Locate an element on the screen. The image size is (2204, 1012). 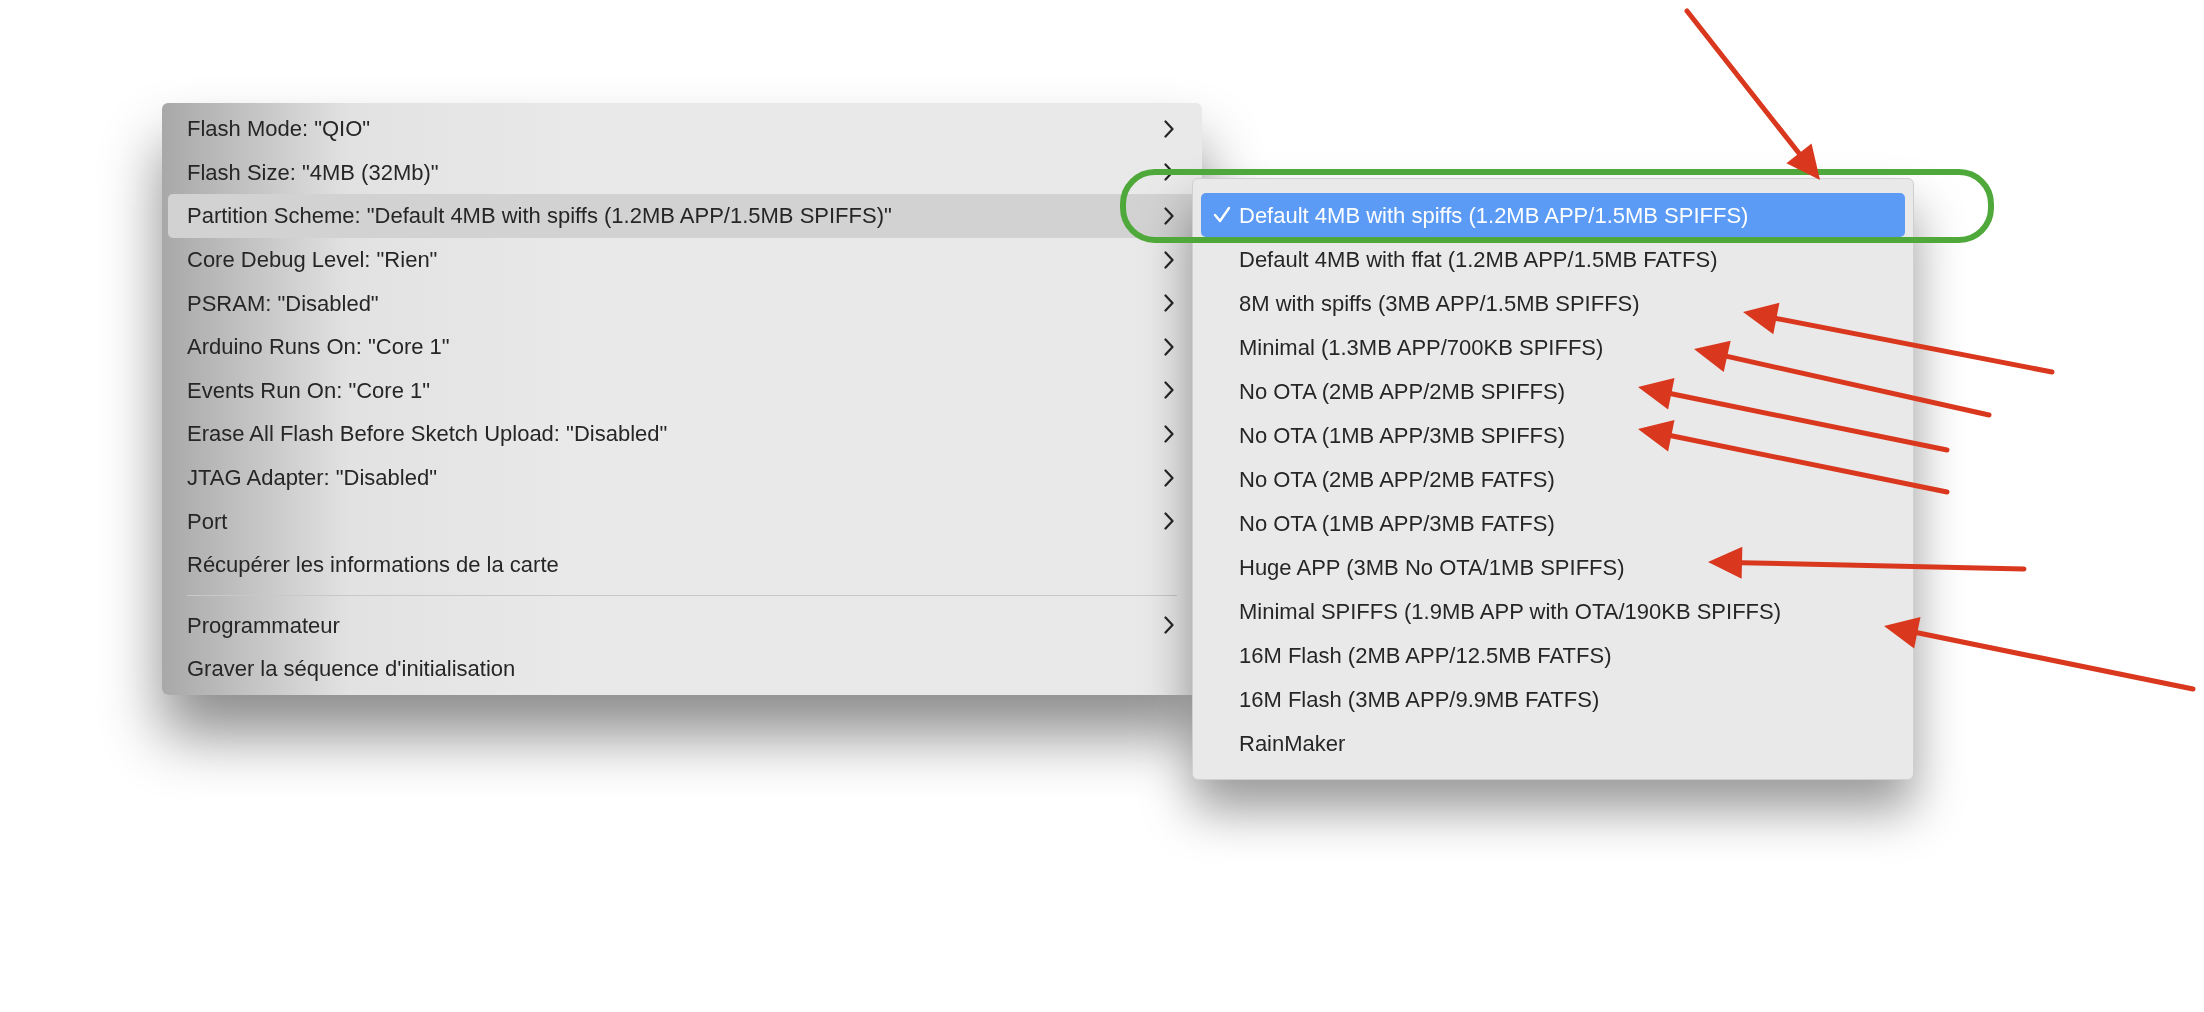
menu-item-label: Port is located at coordinates (207, 521).